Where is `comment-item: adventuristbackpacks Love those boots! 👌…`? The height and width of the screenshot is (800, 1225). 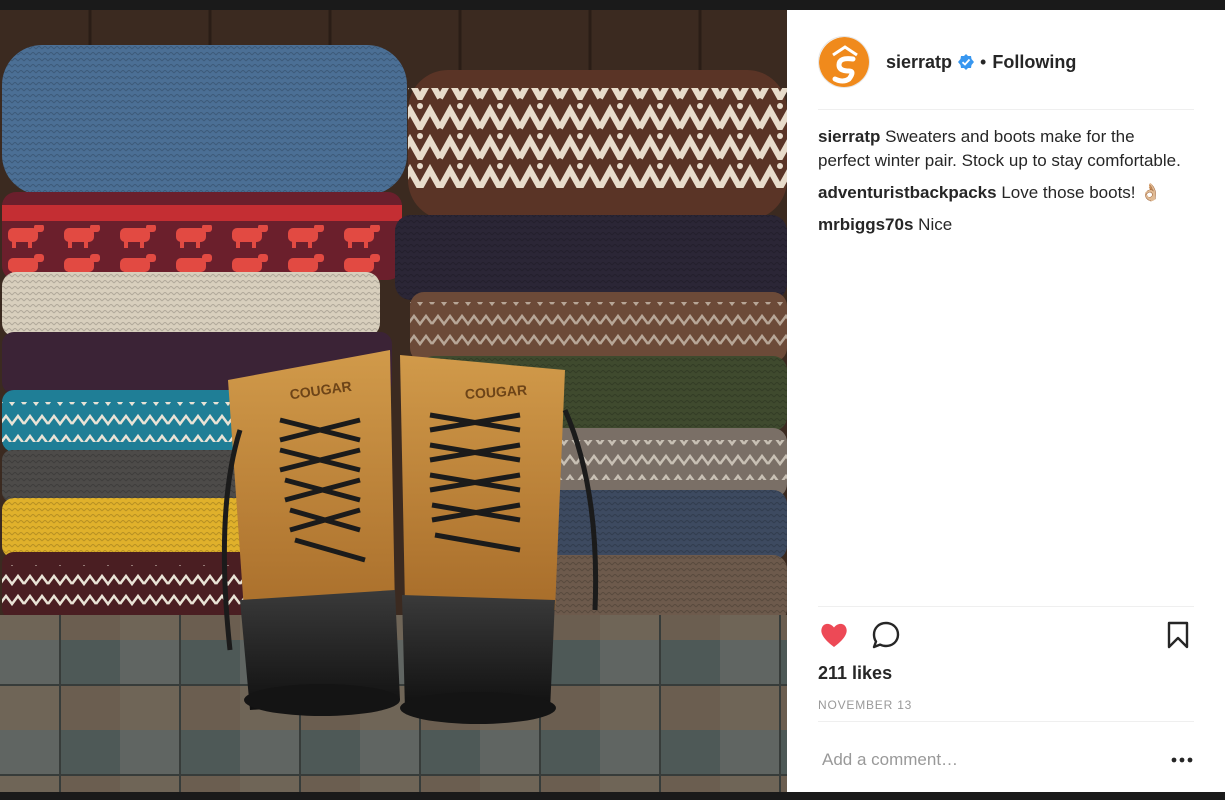
comment-item: adventuristbackpacks Love those boots! 👌… is located at coordinates (1001, 193).